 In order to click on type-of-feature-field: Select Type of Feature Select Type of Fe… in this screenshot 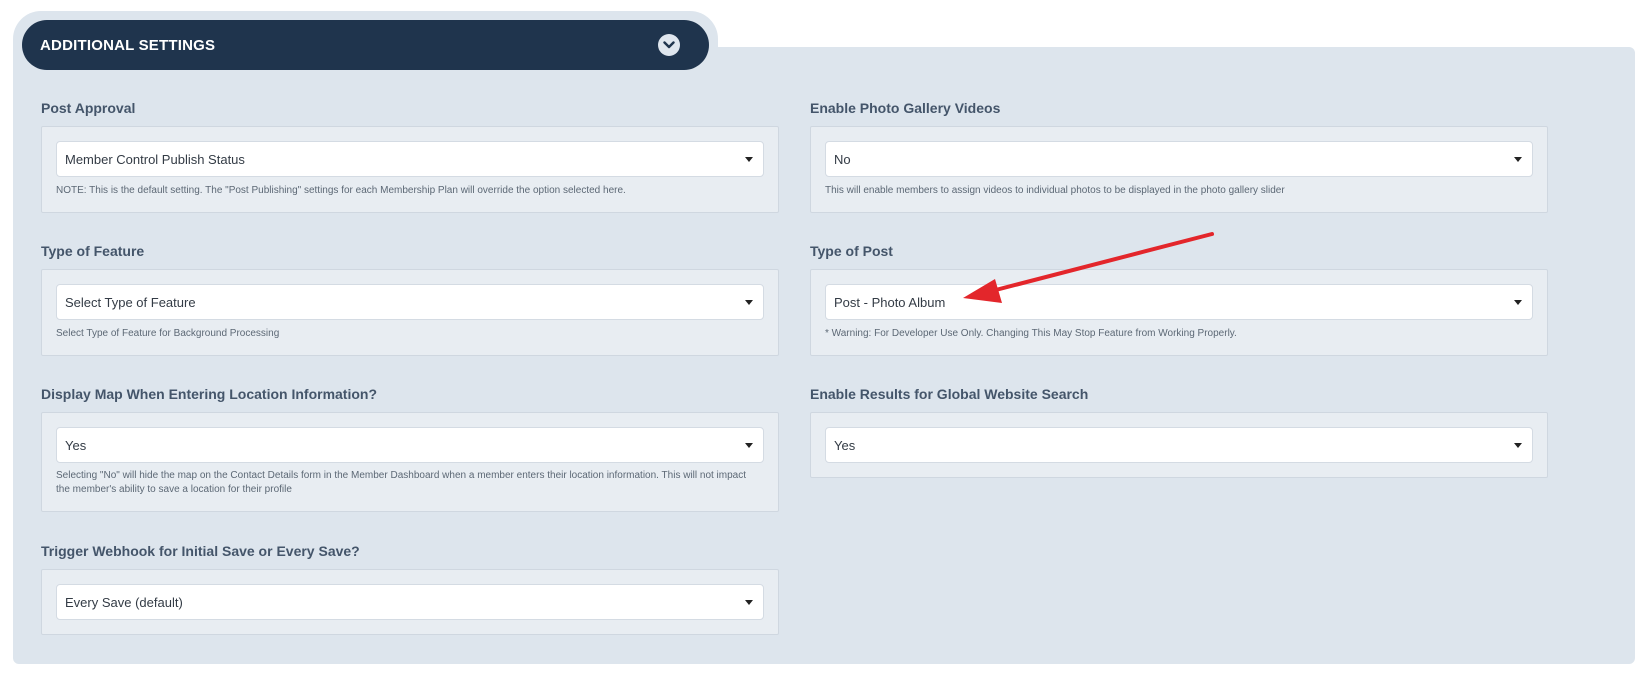, I will do `click(410, 312)`.